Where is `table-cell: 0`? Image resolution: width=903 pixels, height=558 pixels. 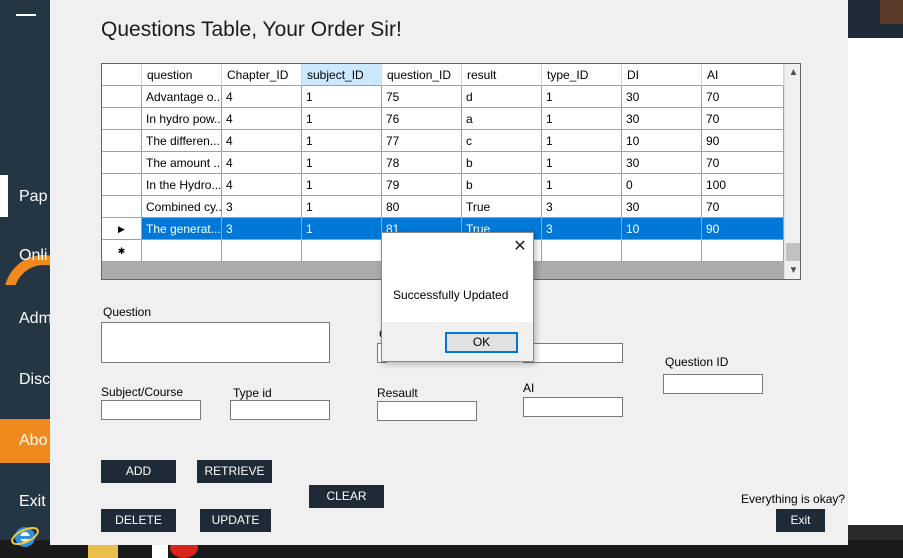
table-cell: 0 is located at coordinates (662, 185).